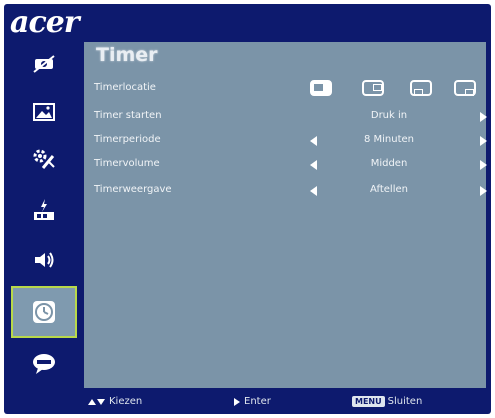  I want to click on row-timer-start: Timer starten Druk in, so click(285, 117).